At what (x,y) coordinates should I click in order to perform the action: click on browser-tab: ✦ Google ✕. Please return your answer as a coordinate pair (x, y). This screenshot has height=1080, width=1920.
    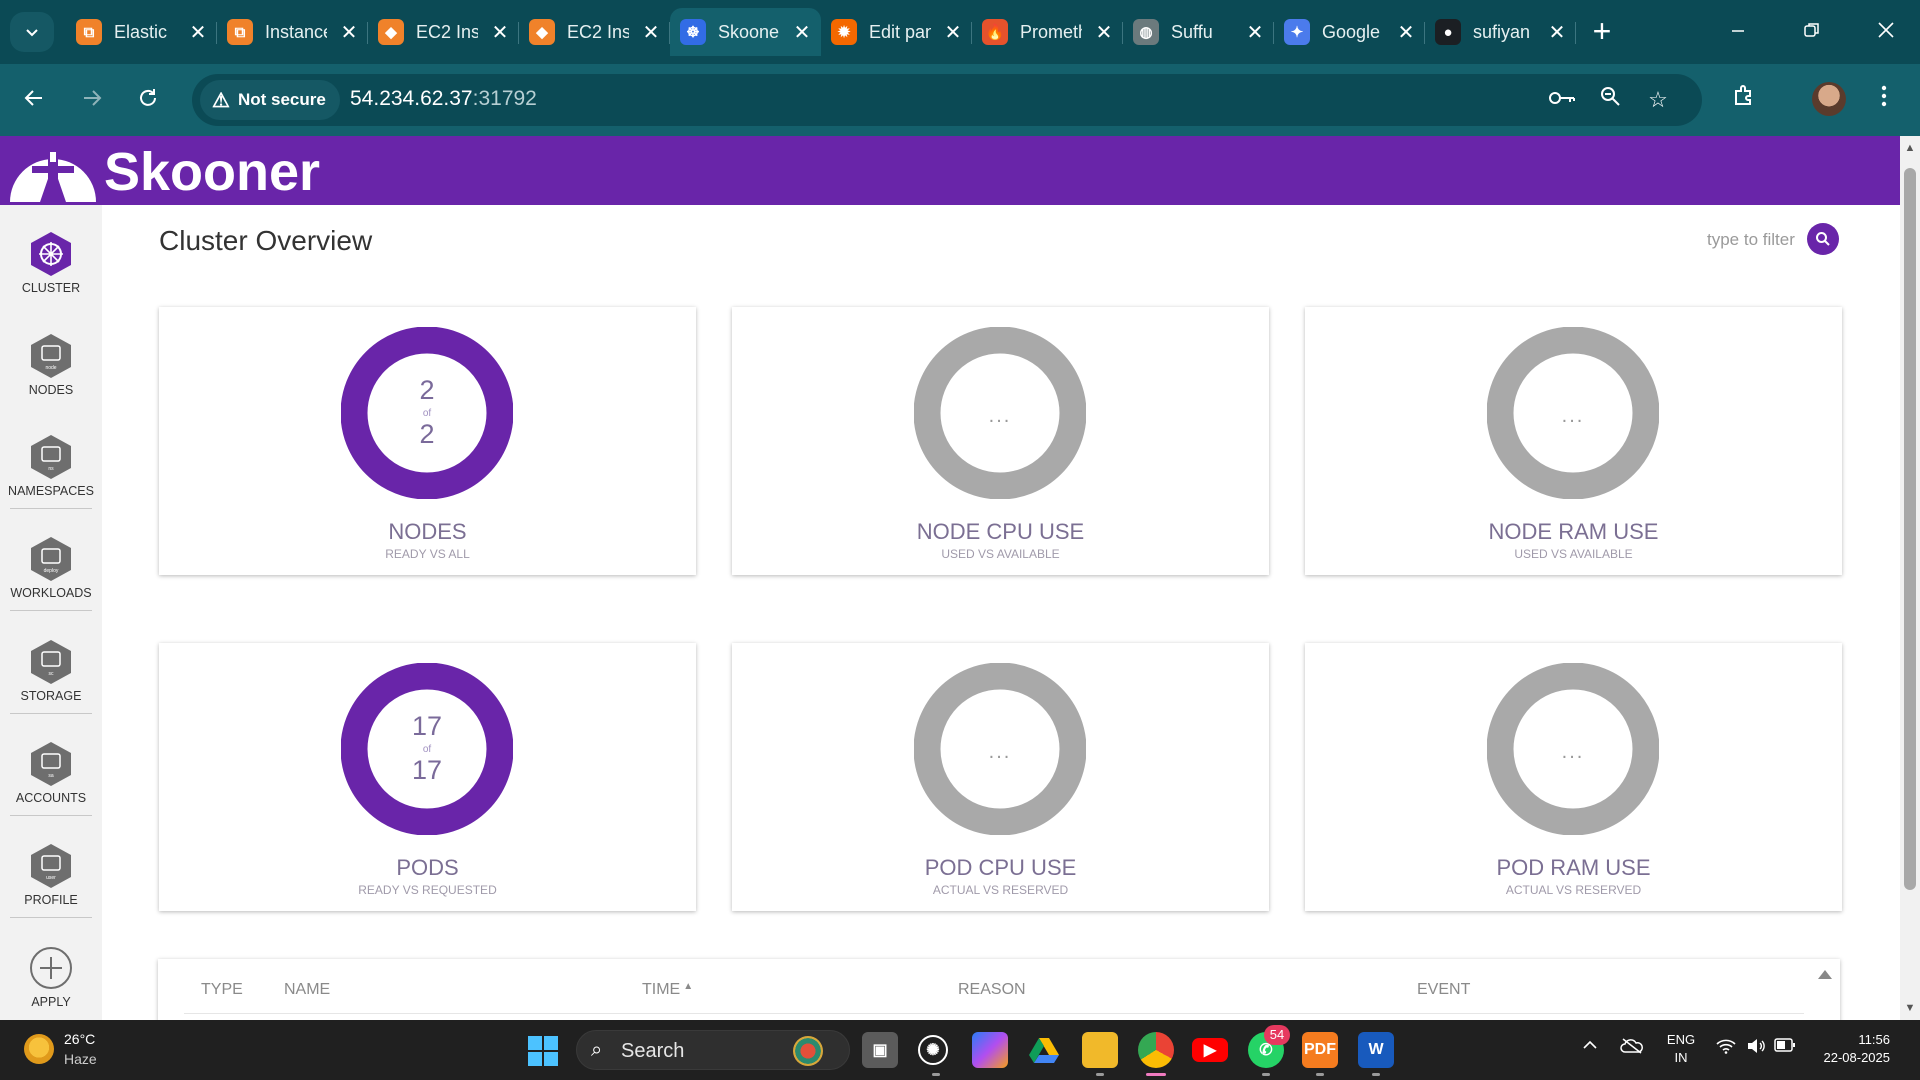
    Looking at the image, I should click on (1349, 32).